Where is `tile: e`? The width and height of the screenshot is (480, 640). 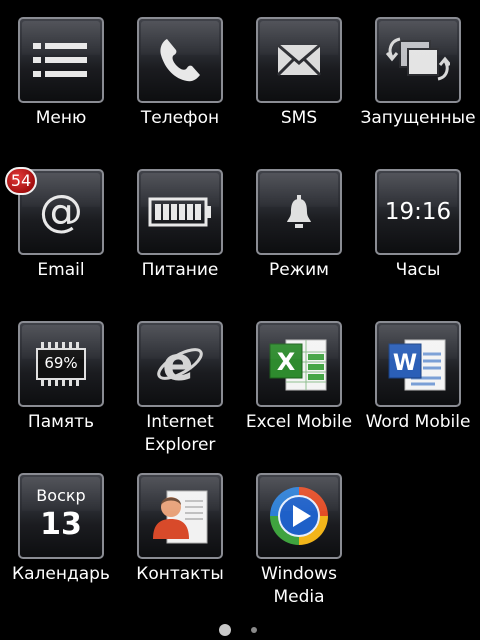
tile: e is located at coordinates (180, 364).